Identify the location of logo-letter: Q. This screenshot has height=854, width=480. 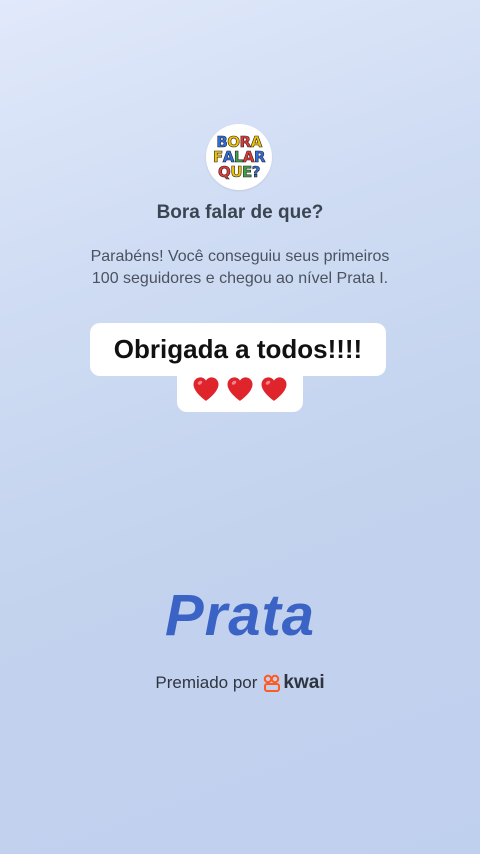
(224, 171).